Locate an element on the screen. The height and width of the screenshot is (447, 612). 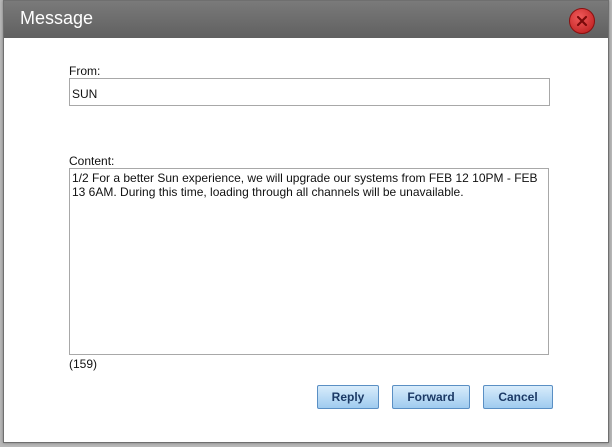
close-button is located at coordinates (582, 21).